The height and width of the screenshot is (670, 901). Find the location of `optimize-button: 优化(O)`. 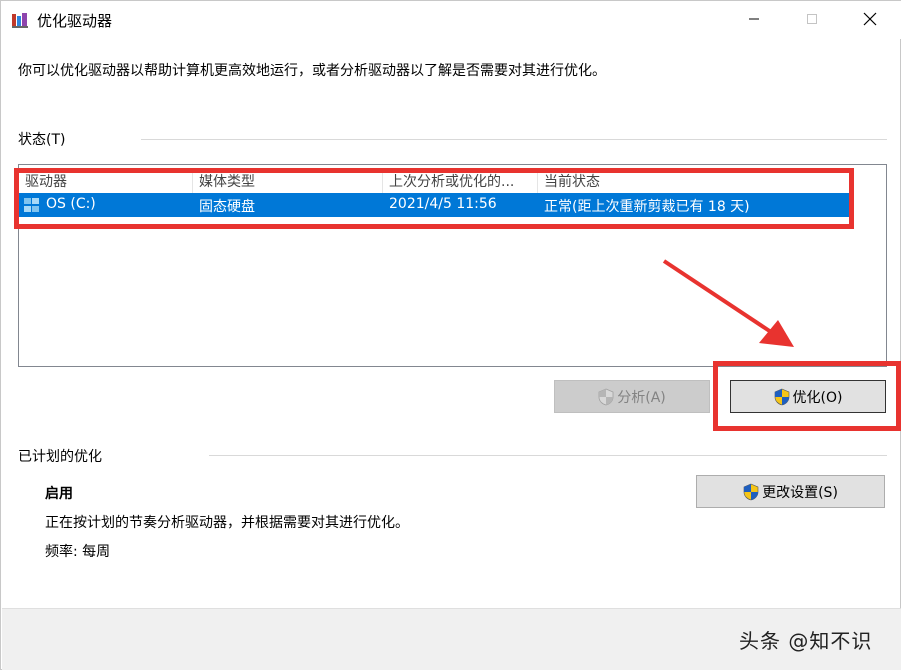

optimize-button: 优化(O) is located at coordinates (808, 396).